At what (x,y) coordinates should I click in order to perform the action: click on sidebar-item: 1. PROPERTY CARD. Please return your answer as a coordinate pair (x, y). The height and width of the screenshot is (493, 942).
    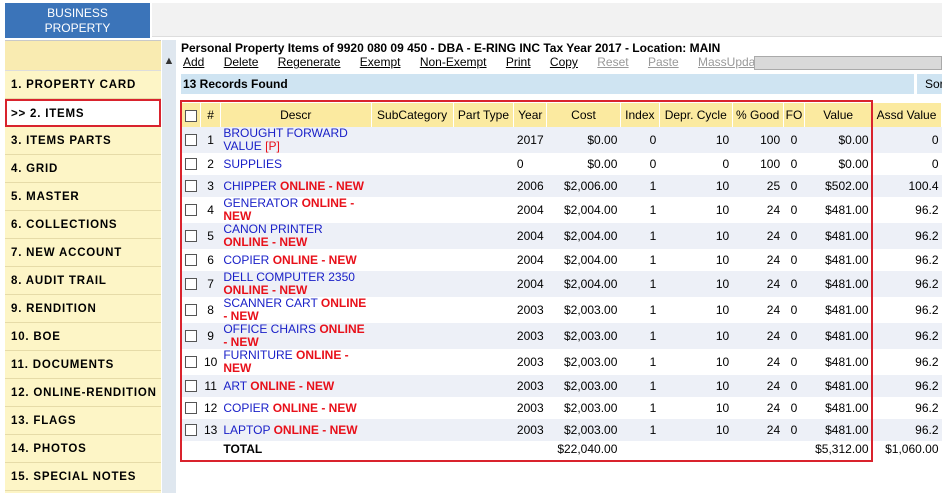
    Looking at the image, I should click on (83, 85).